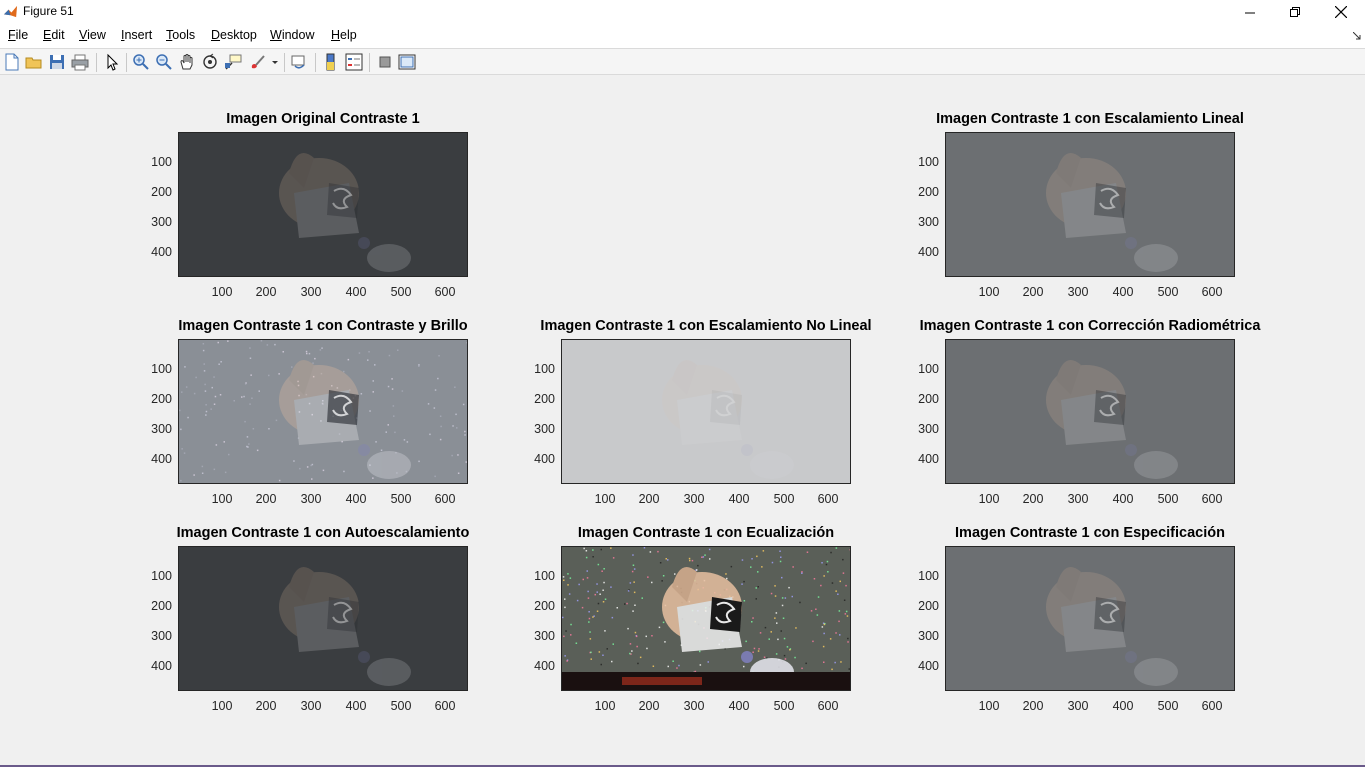 The image size is (1365, 767). What do you see at coordinates (1295, 12) in the screenshot?
I see `restore-button` at bounding box center [1295, 12].